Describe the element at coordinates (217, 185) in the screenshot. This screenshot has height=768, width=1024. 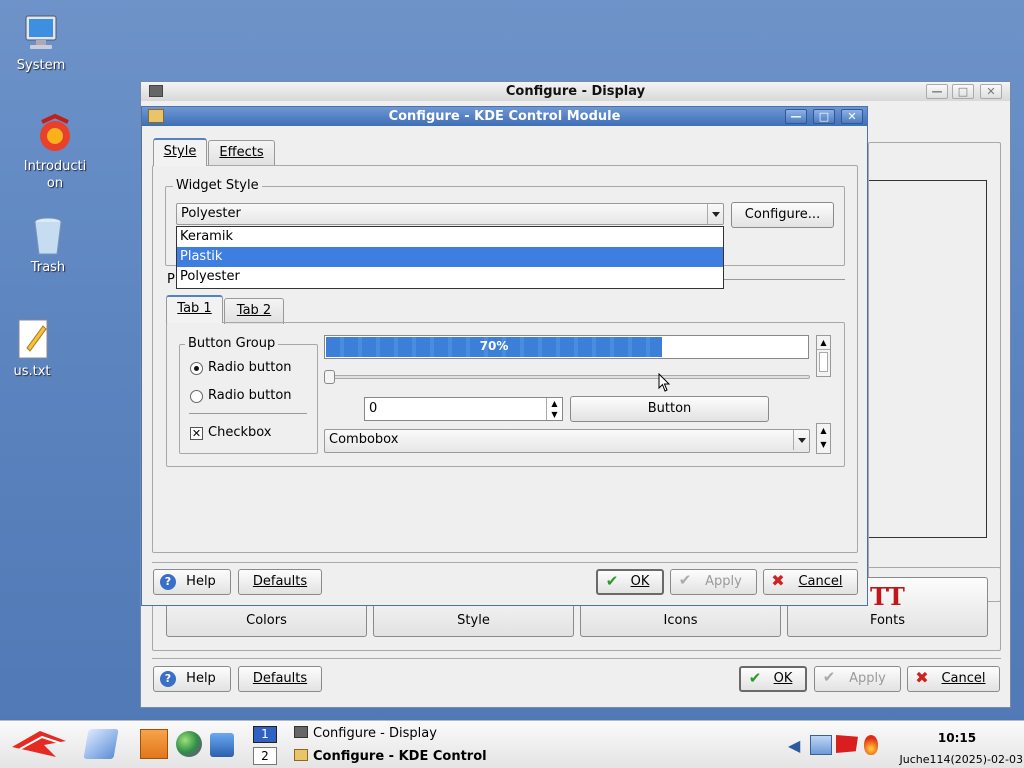
I see `widget-style-label: Widget Style` at that location.